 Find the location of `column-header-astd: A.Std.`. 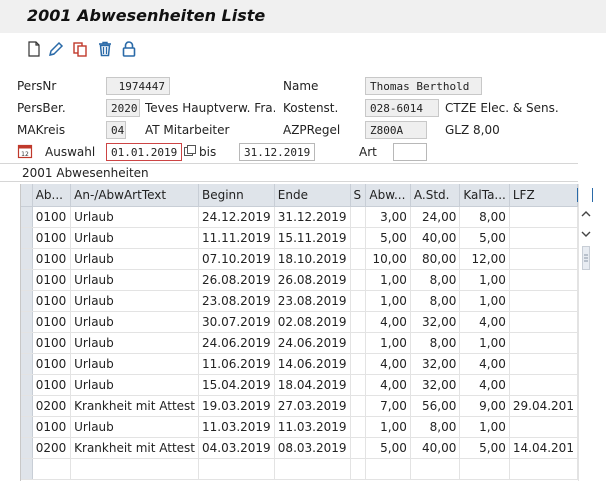

column-header-astd: A.Std. is located at coordinates (435, 195).